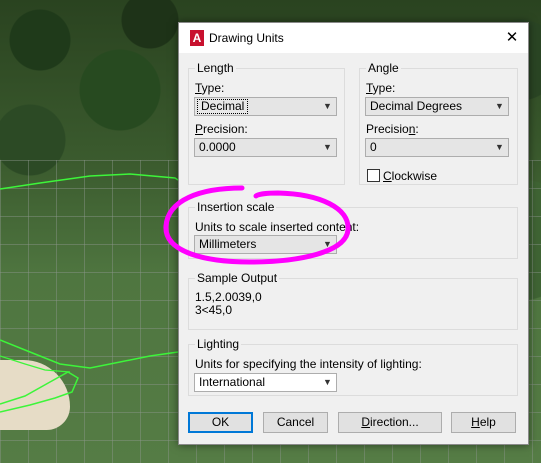  What do you see at coordinates (232, 382) in the screenshot?
I see `lighting-units-value: International` at bounding box center [232, 382].